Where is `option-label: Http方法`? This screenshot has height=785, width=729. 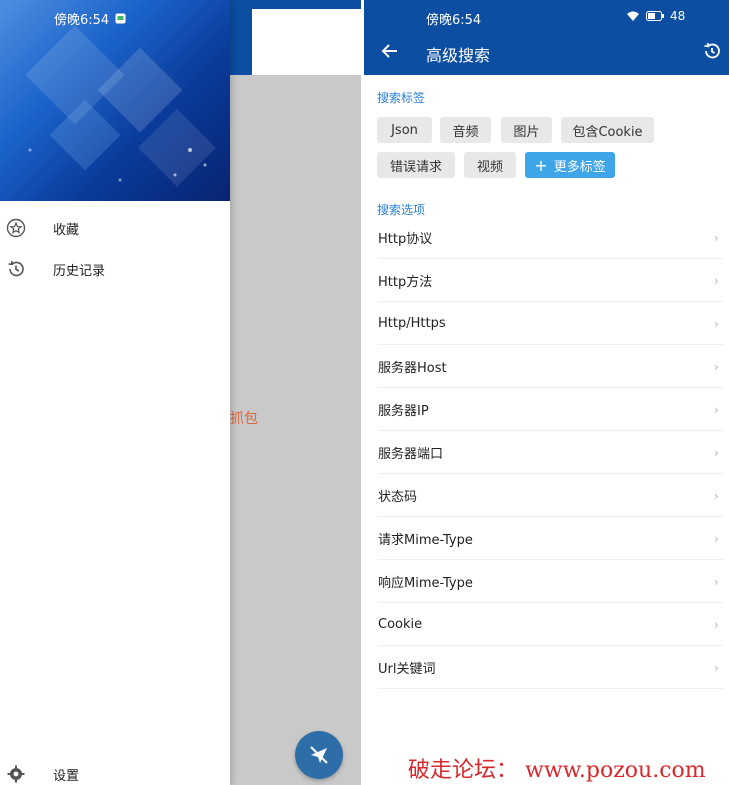 option-label: Http方法 is located at coordinates (405, 282).